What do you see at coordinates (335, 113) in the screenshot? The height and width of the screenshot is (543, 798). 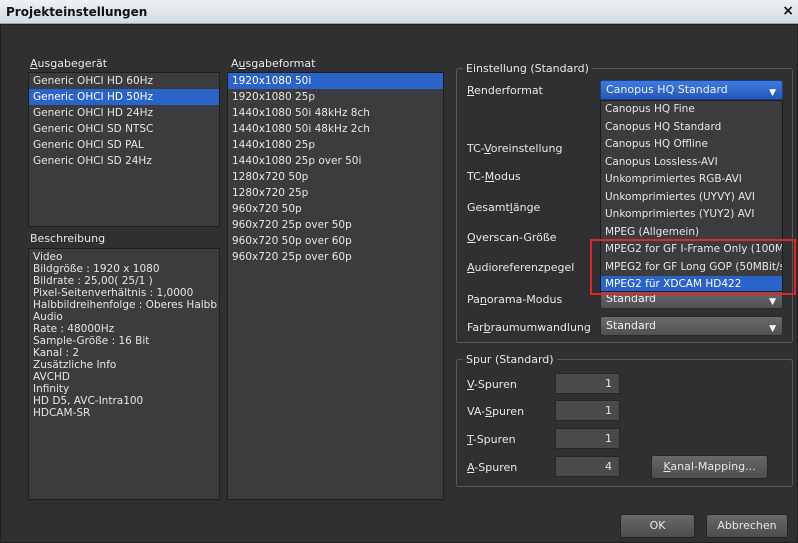 I see `output-format-item: 1440x1080 50i 48kHz 8ch` at bounding box center [335, 113].